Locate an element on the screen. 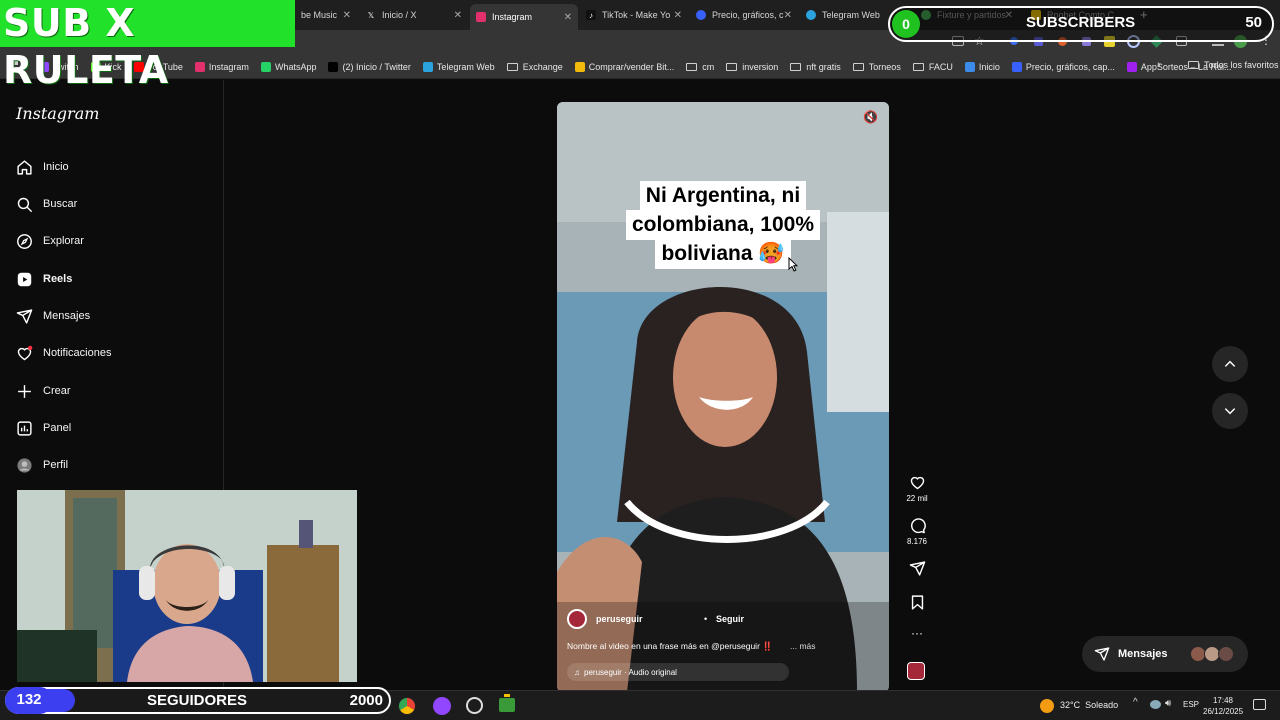 This screenshot has height=720, width=1280. nav-crear: Crear is located at coordinates (43, 391).